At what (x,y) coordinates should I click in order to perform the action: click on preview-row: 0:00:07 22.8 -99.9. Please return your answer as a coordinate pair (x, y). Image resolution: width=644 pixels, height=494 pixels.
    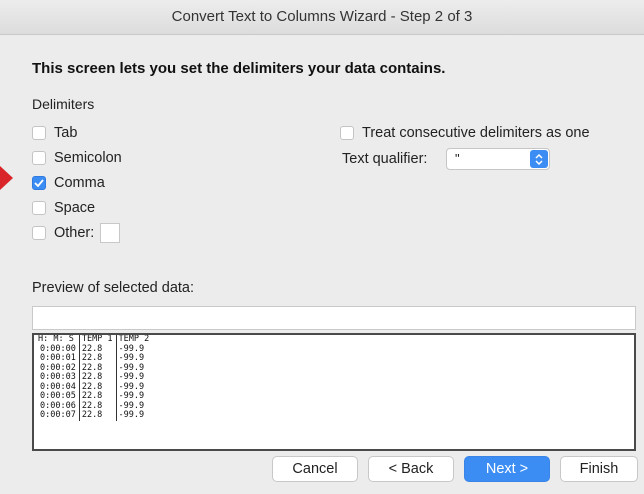
    Looking at the image, I should click on (94, 415).